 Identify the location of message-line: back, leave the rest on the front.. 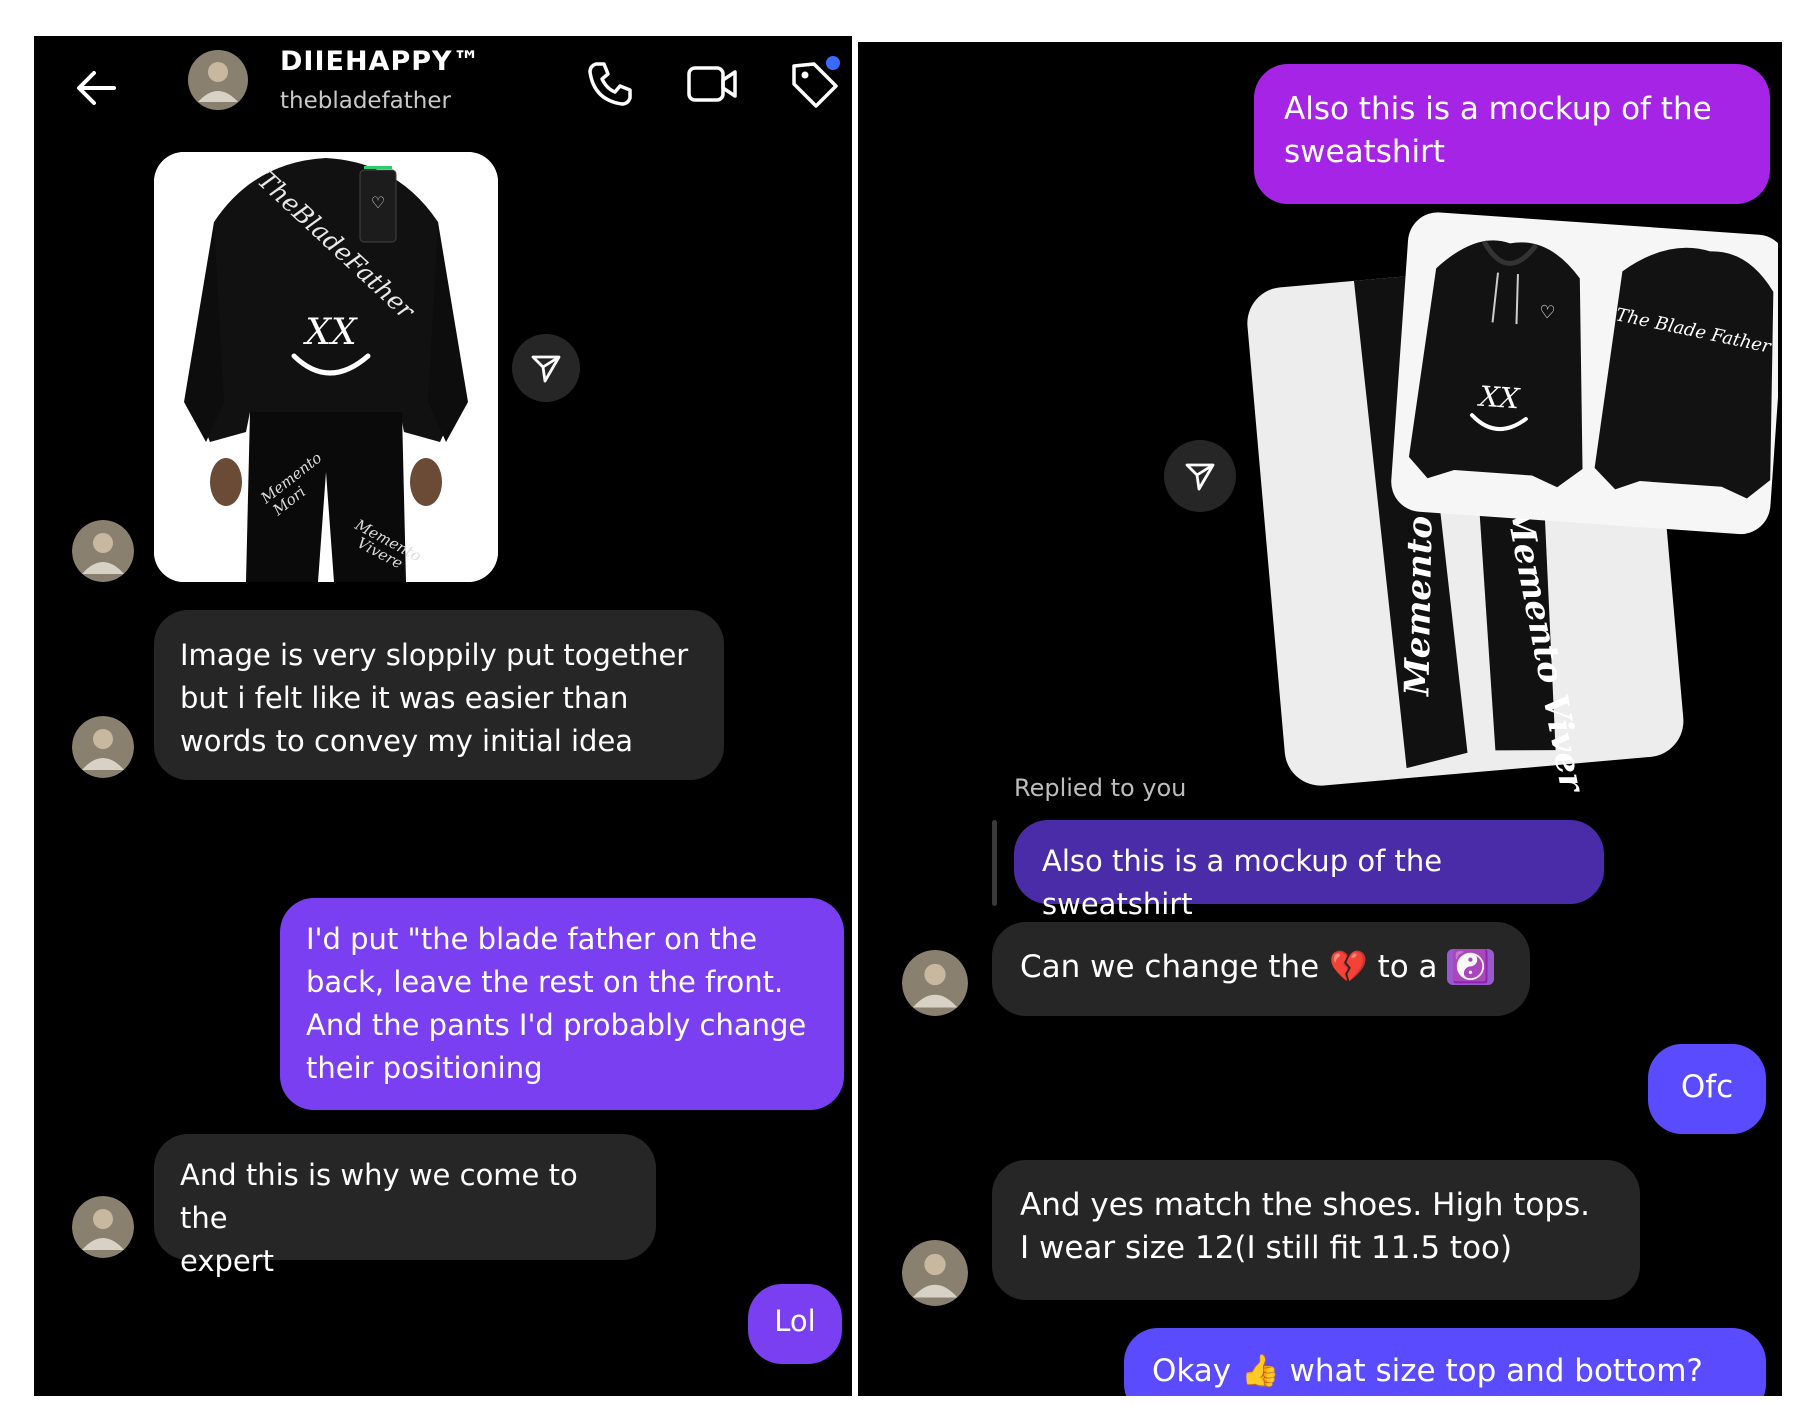
(545, 982).